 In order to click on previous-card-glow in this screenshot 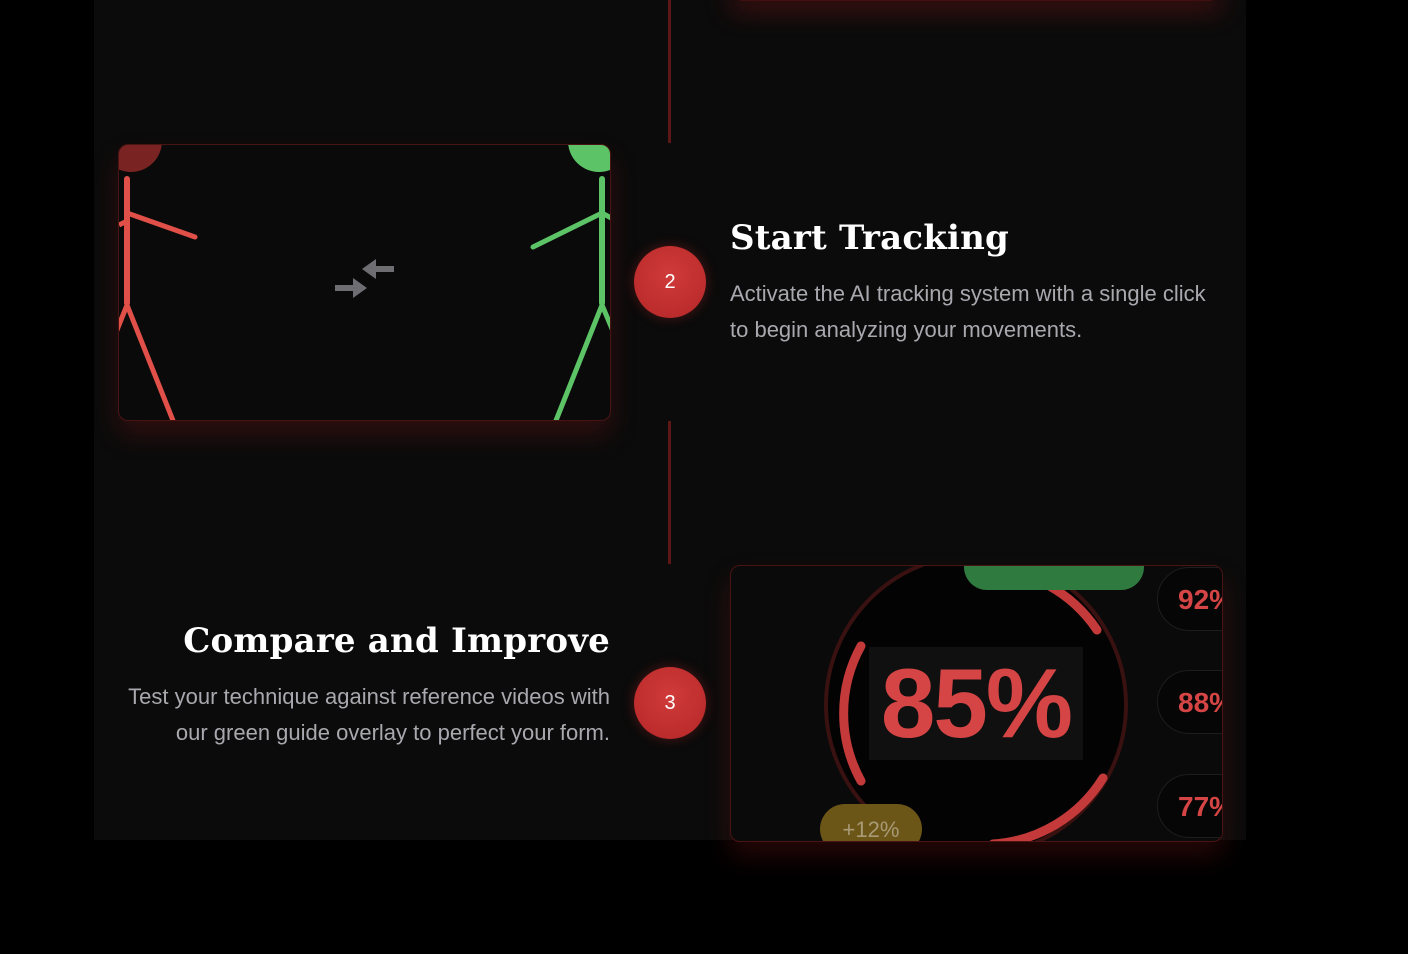, I will do `click(976, 0)`.